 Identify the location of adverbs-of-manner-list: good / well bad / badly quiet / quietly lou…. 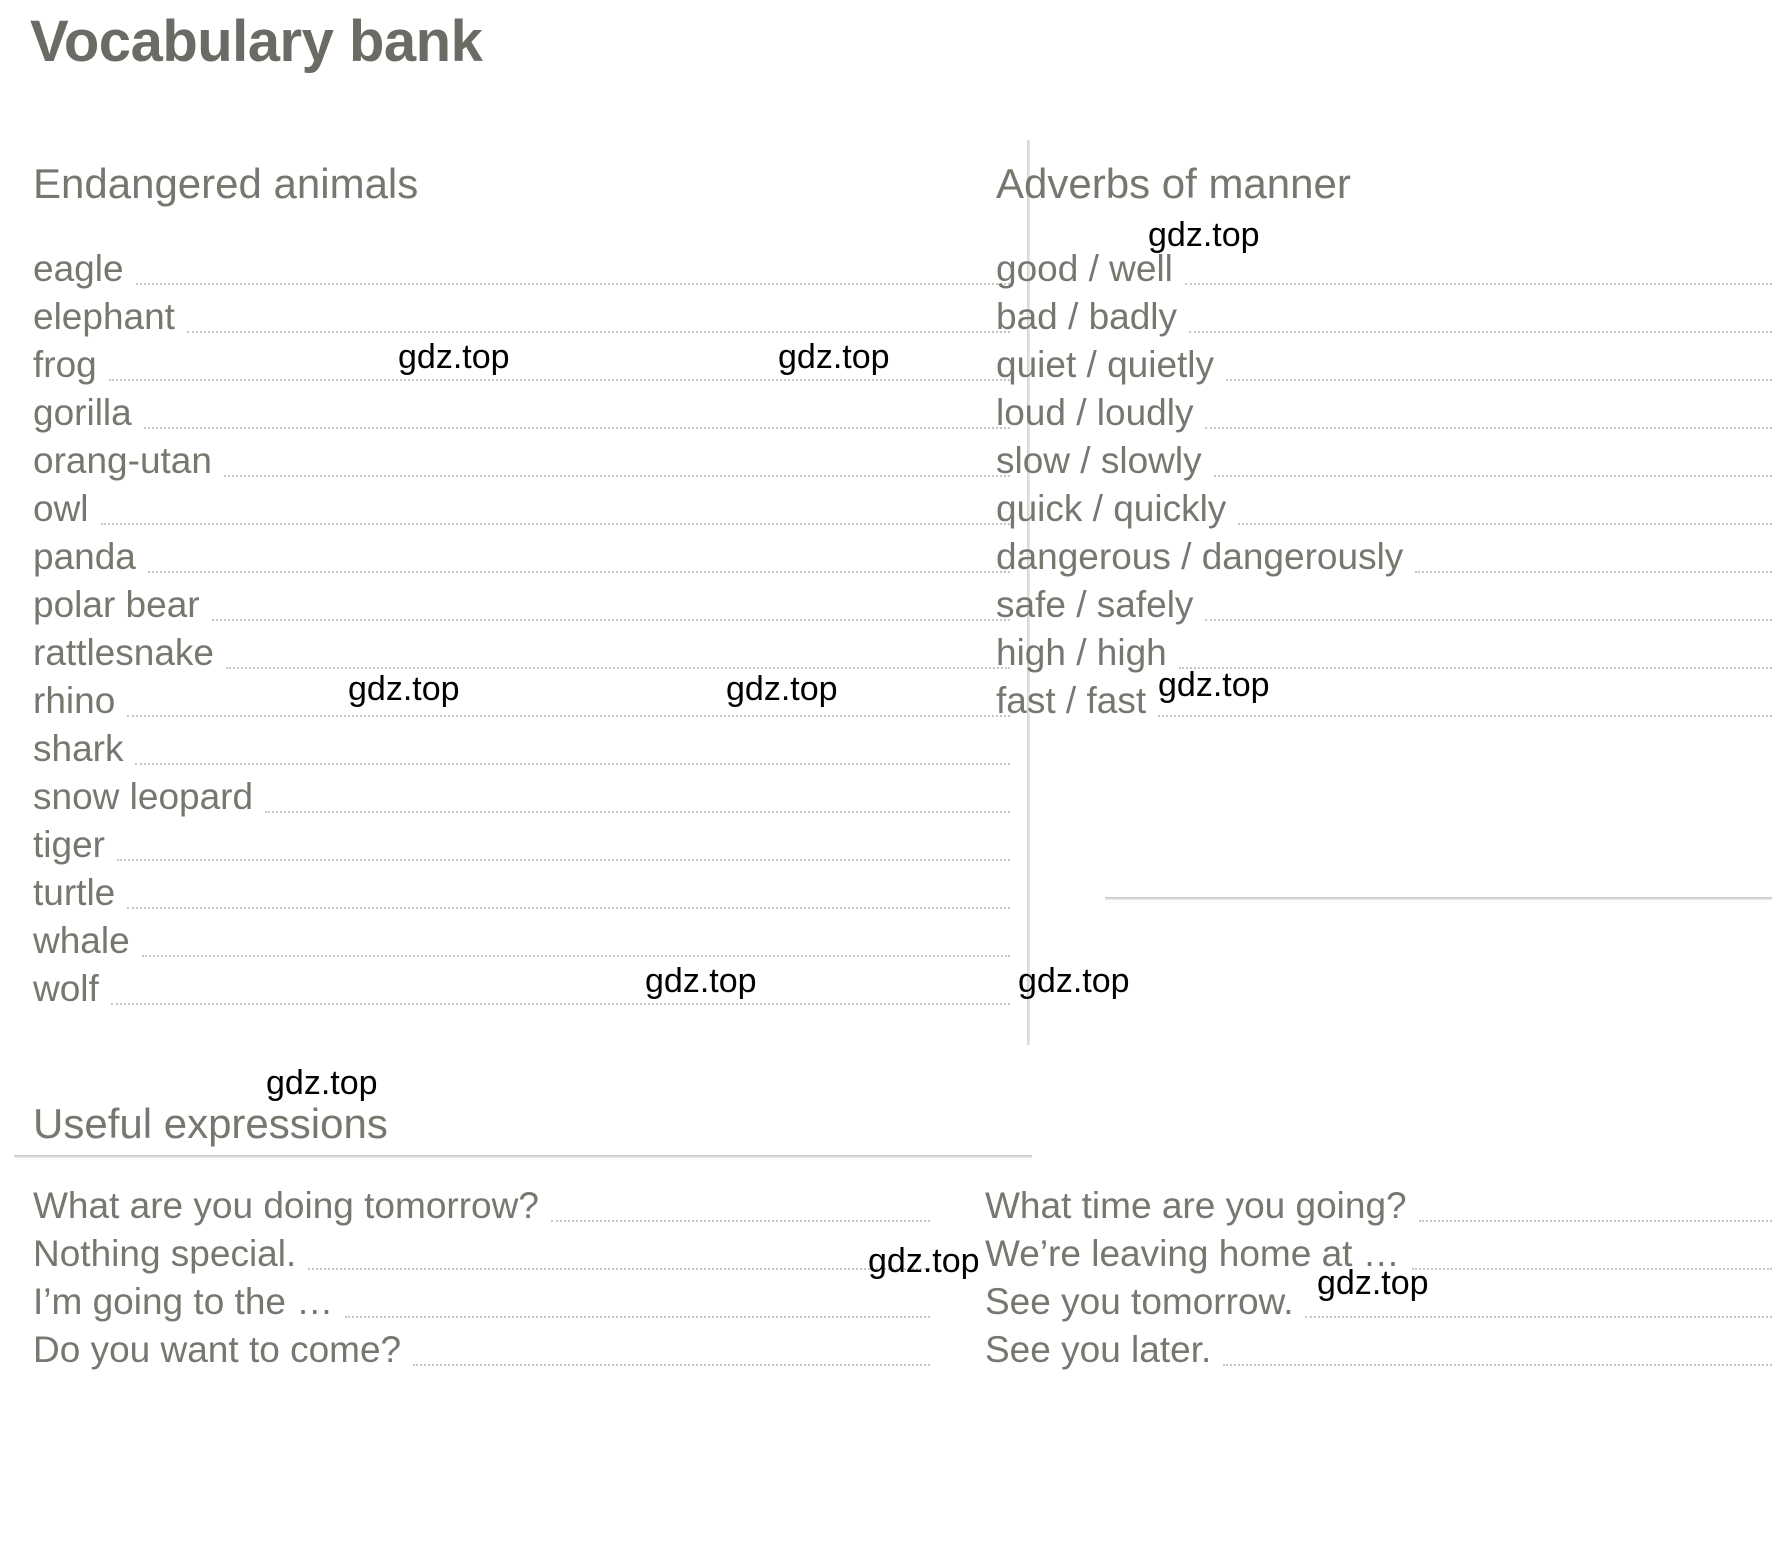
(1384, 485).